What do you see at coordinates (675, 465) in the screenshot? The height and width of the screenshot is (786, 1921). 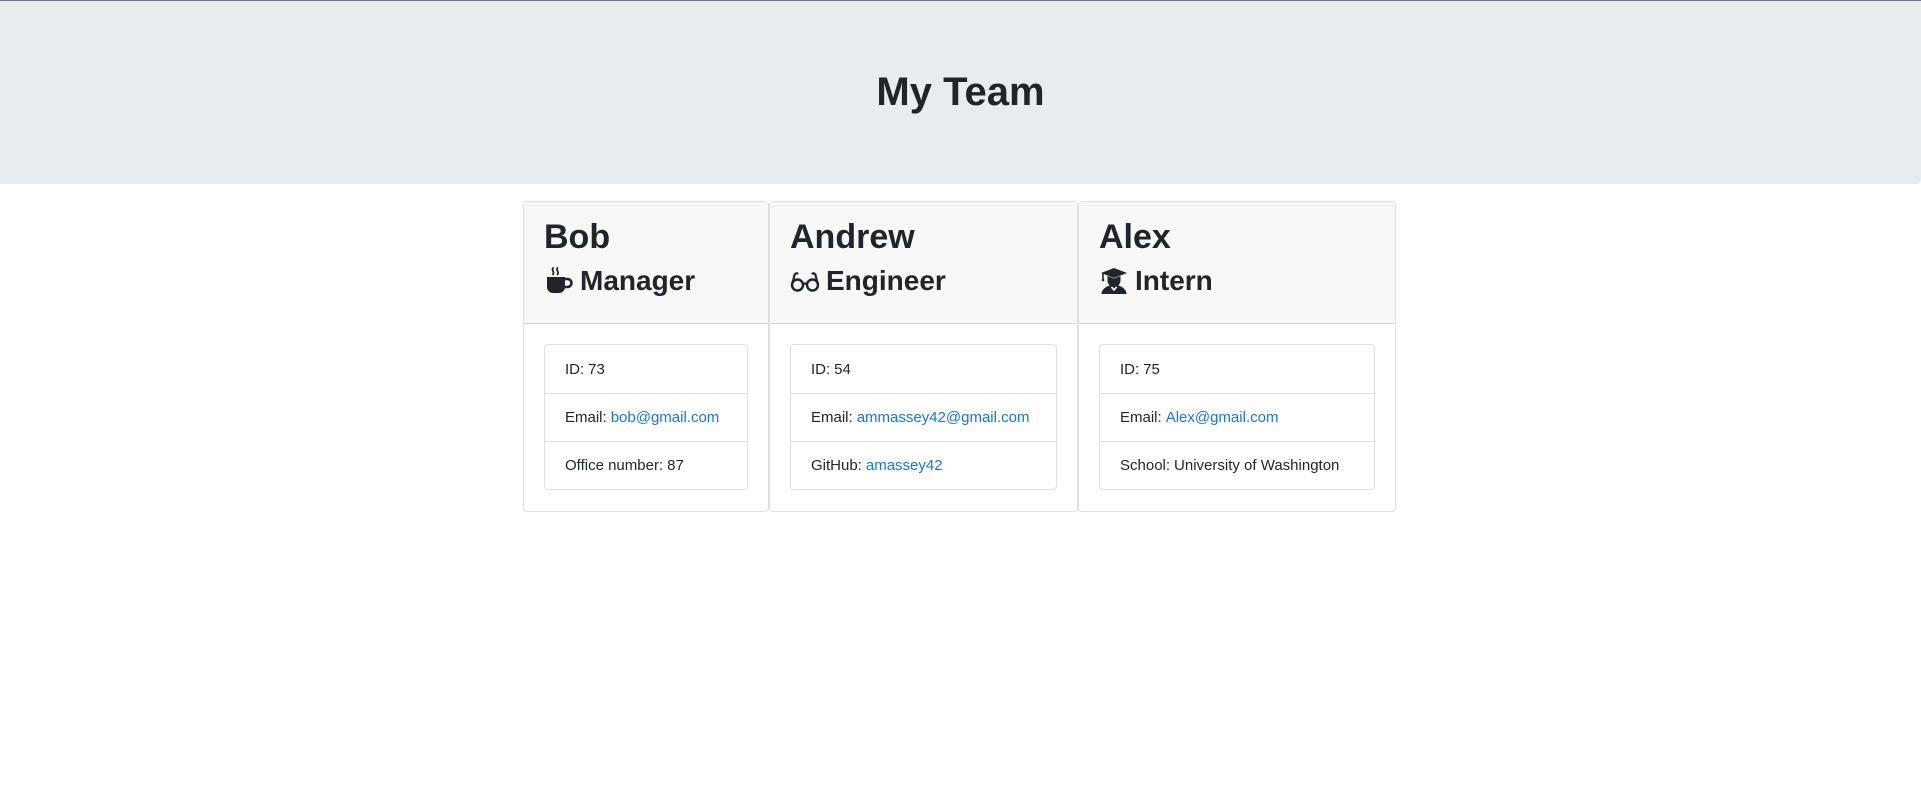 I see `office-number-value: 87` at bounding box center [675, 465].